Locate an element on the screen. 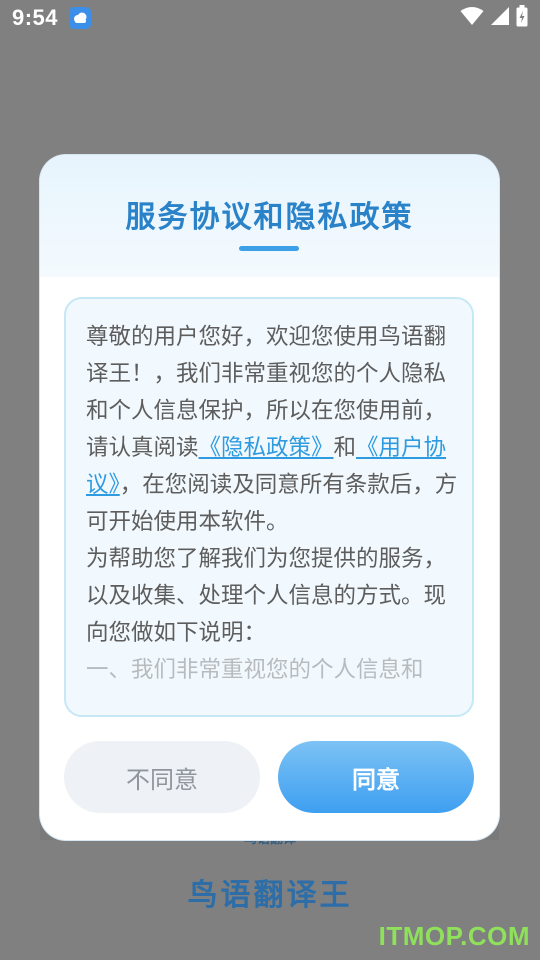 The image size is (540, 960). background-app-name: 鸟语翻译王 is located at coordinates (270, 895).